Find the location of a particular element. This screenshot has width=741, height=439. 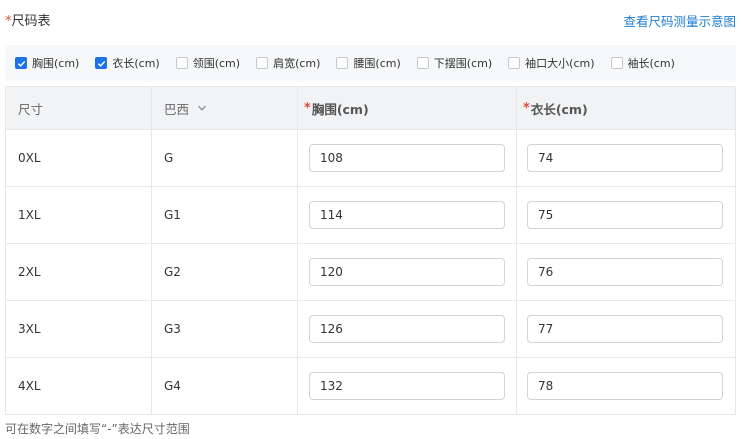

checkbox-waist: 腰围(cm) is located at coordinates (368, 63).